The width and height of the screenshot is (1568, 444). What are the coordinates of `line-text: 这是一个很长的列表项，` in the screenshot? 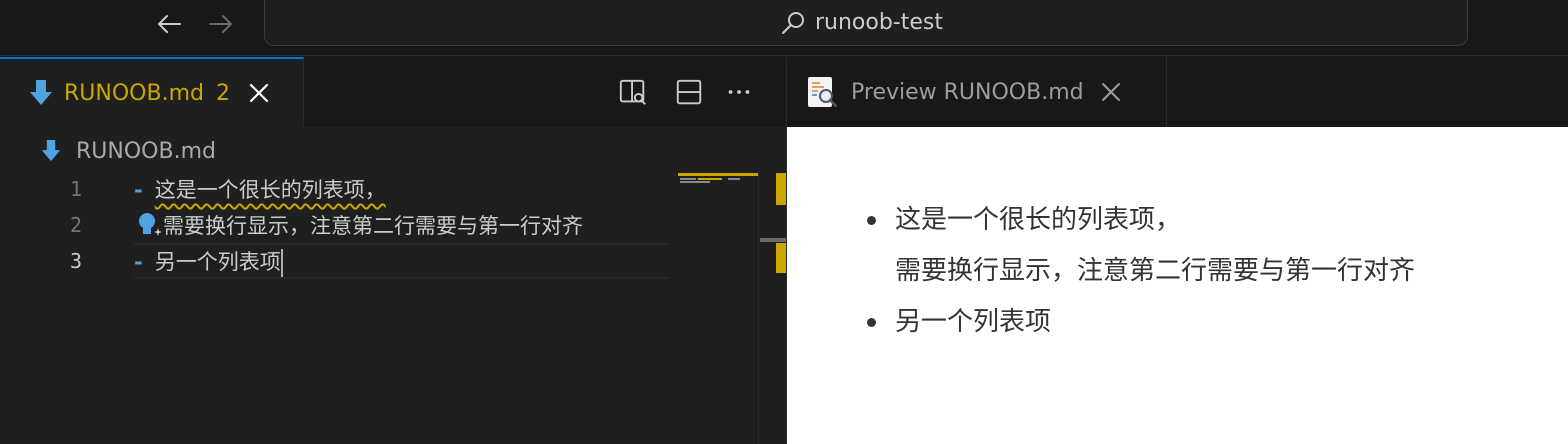 It's located at (270, 190).